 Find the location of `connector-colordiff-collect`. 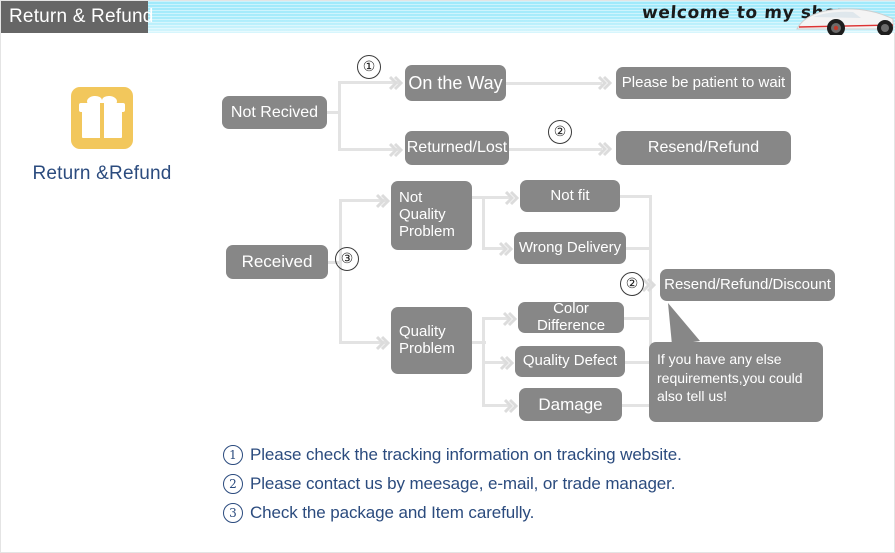

connector-colordiff-collect is located at coordinates (638, 318).